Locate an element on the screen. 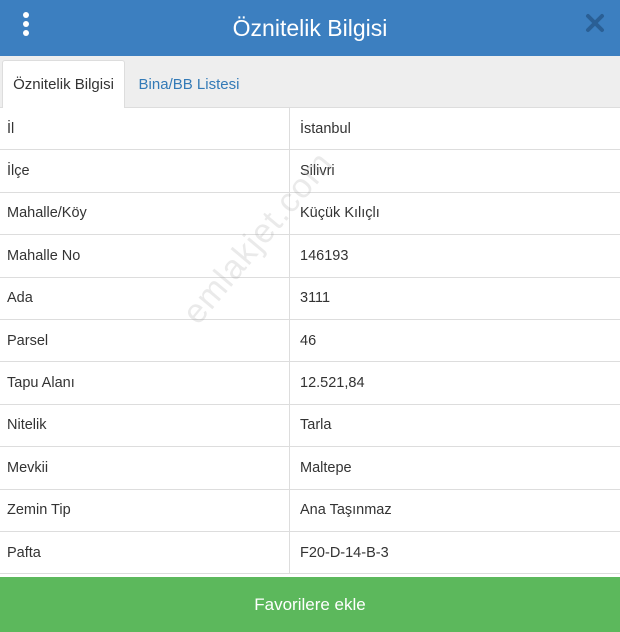 This screenshot has width=620, height=632. attribute-value: 146193 is located at coordinates (324, 255).